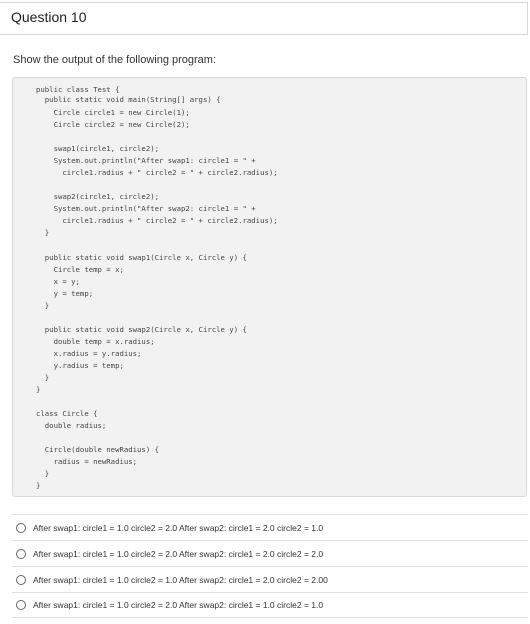  I want to click on question-title: Question 10, so click(49, 17).